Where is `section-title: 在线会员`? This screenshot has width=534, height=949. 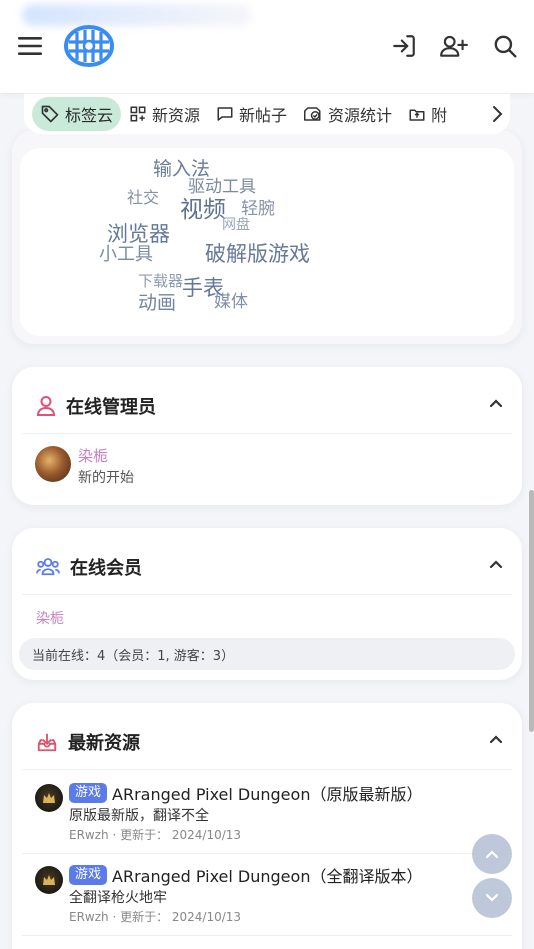
section-title: 在线会员 is located at coordinates (106, 568).